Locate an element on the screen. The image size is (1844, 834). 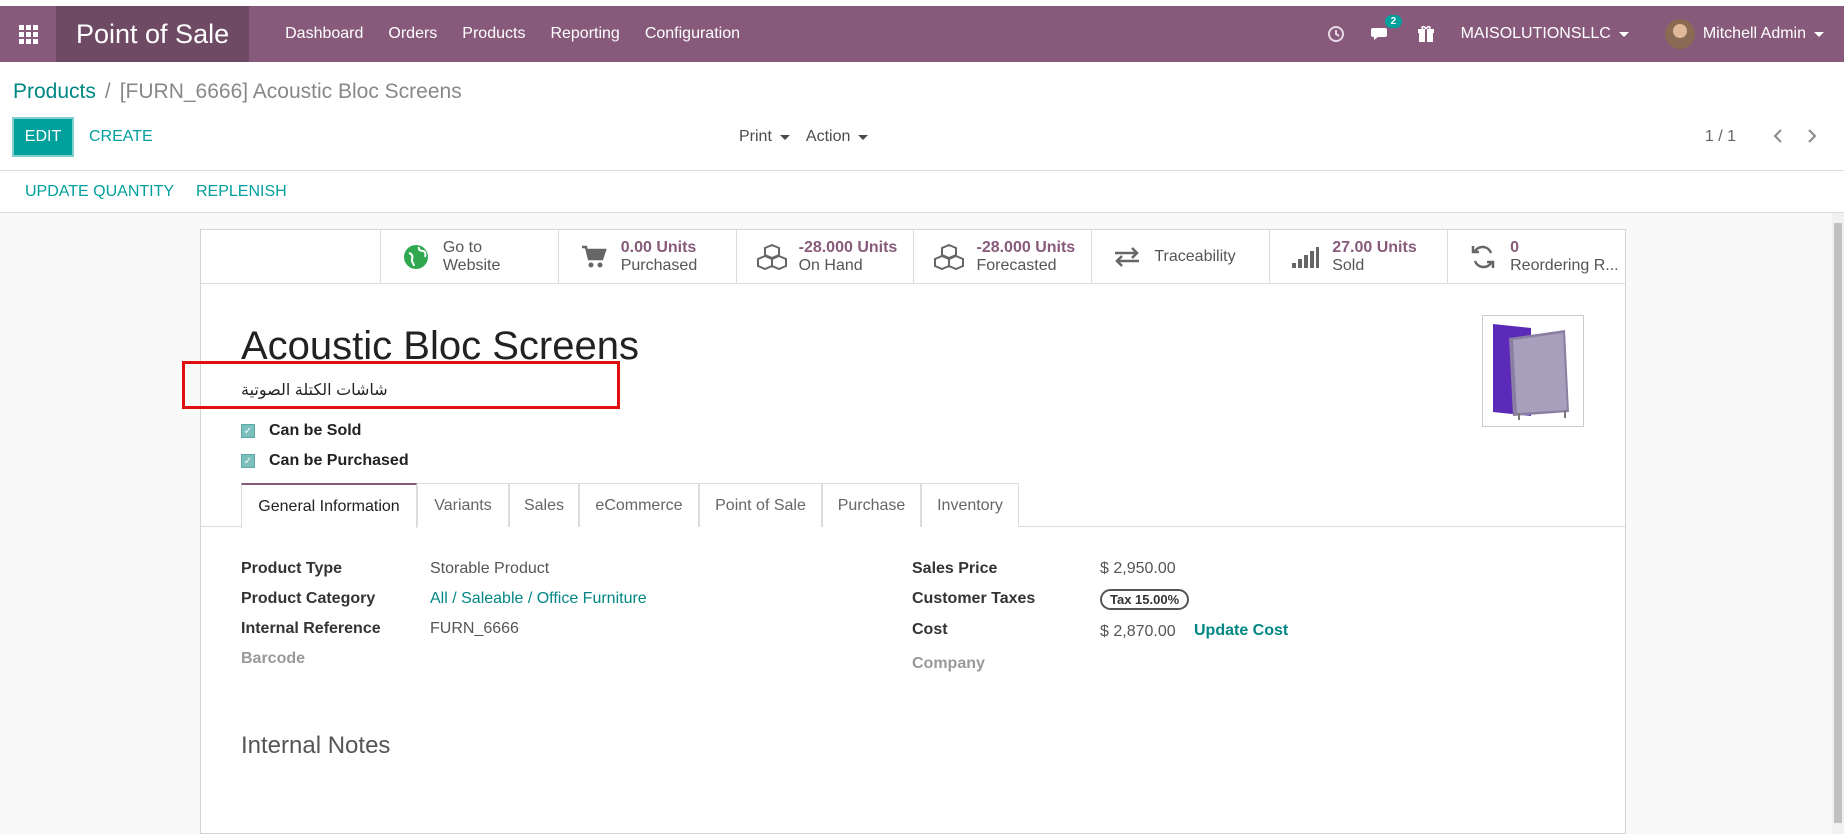
refresh-icon is located at coordinates (1483, 257).